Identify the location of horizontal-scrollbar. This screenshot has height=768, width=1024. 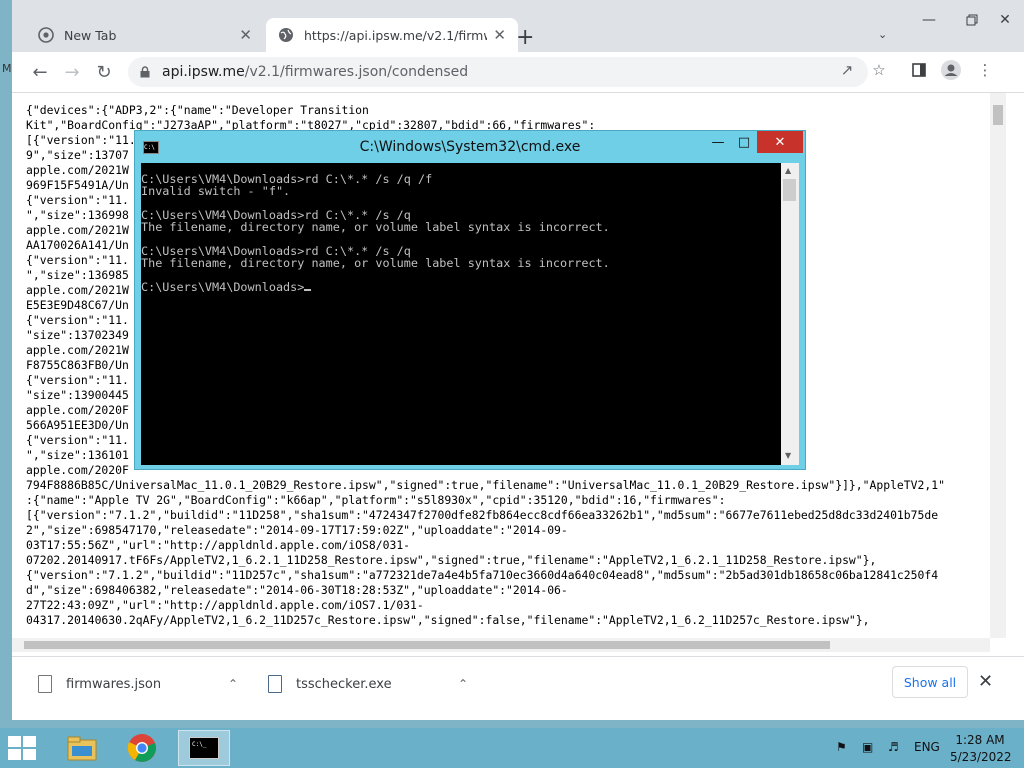
(501, 645).